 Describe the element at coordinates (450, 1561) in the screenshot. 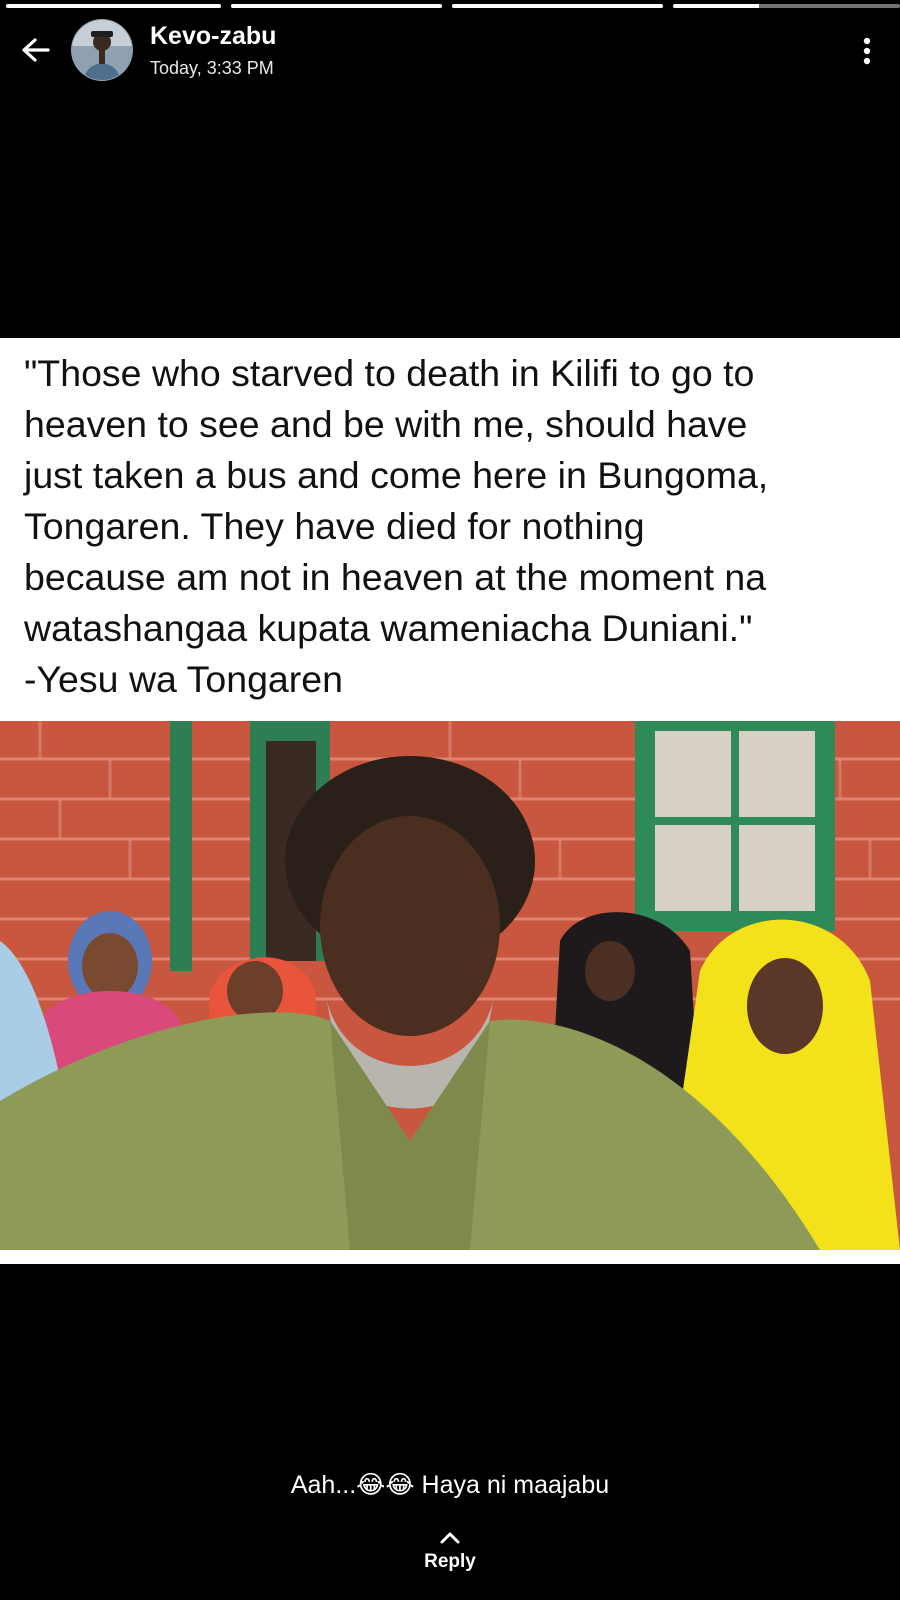

I see `reply-label: Reply` at that location.